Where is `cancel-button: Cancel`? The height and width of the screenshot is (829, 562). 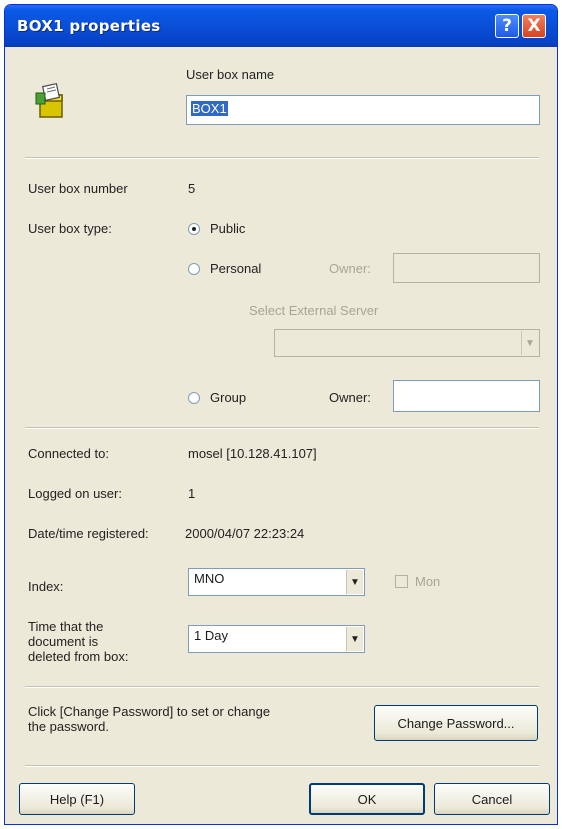
cancel-button: Cancel is located at coordinates (492, 799).